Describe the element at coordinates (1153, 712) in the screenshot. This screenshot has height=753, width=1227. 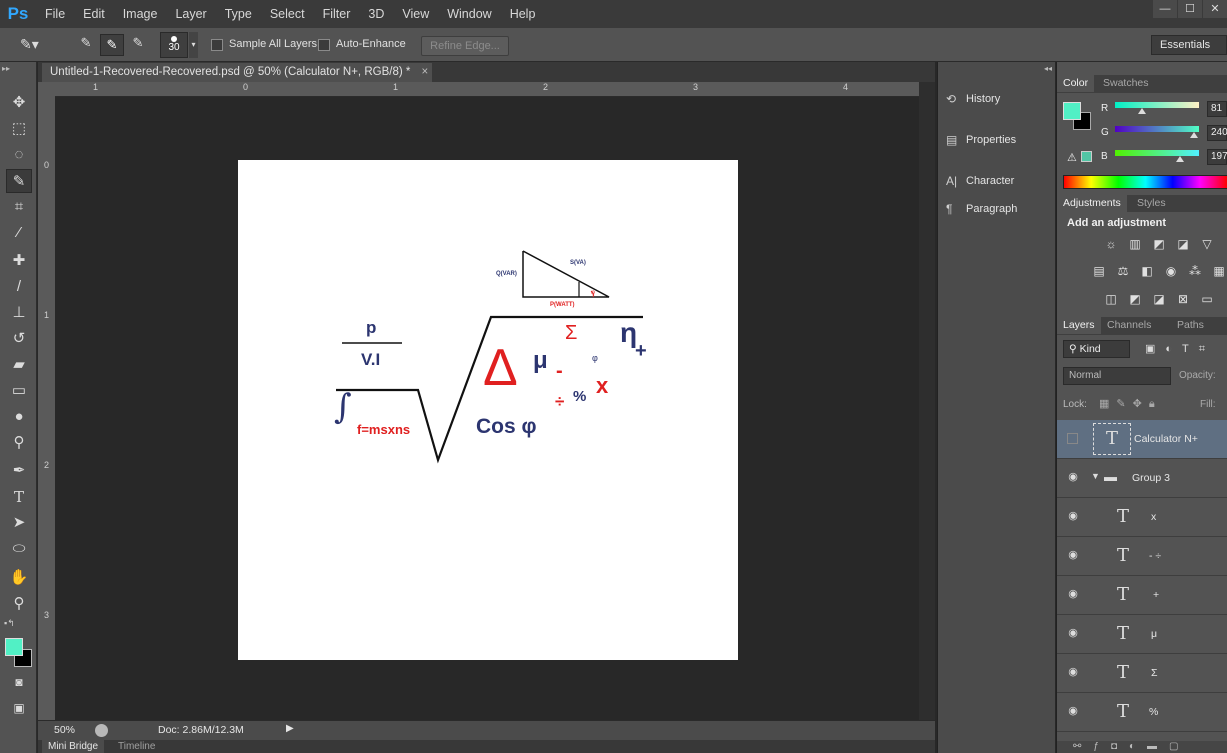
I see `layer-name: %` at that location.